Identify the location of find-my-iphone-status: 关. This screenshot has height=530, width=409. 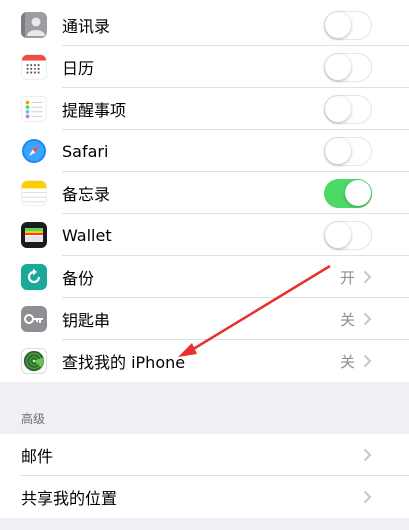
(347, 361).